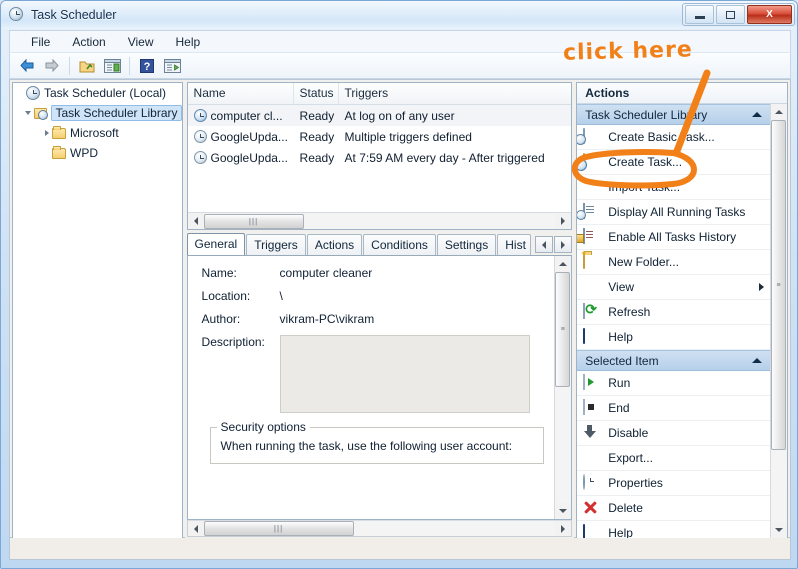 Image resolution: width=798 pixels, height=569 pixels. I want to click on arrow-right-icon, so click(52, 65).